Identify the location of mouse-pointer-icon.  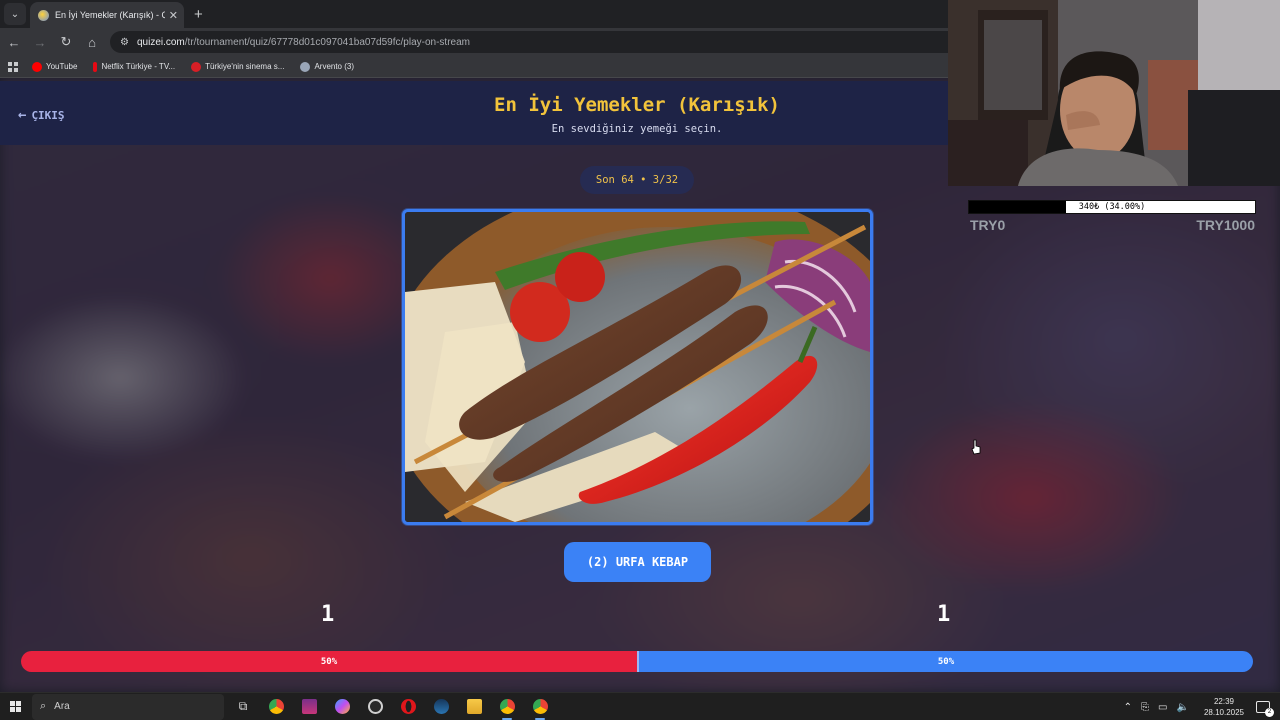
(976, 447).